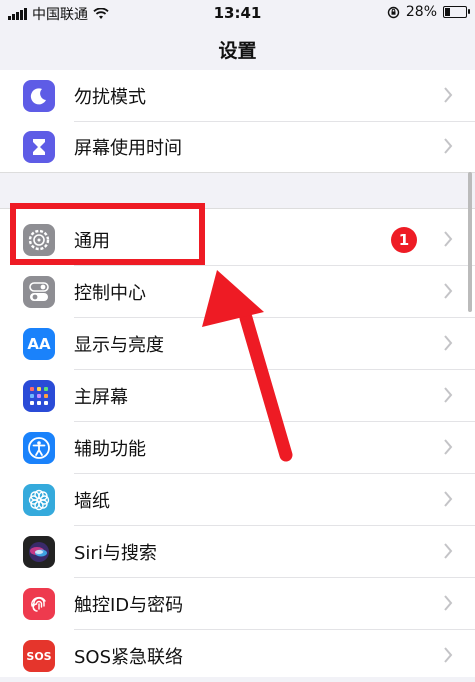 The image size is (475, 682). What do you see at coordinates (129, 657) in the screenshot?
I see `settings-row-label: SOS紧急联络` at bounding box center [129, 657].